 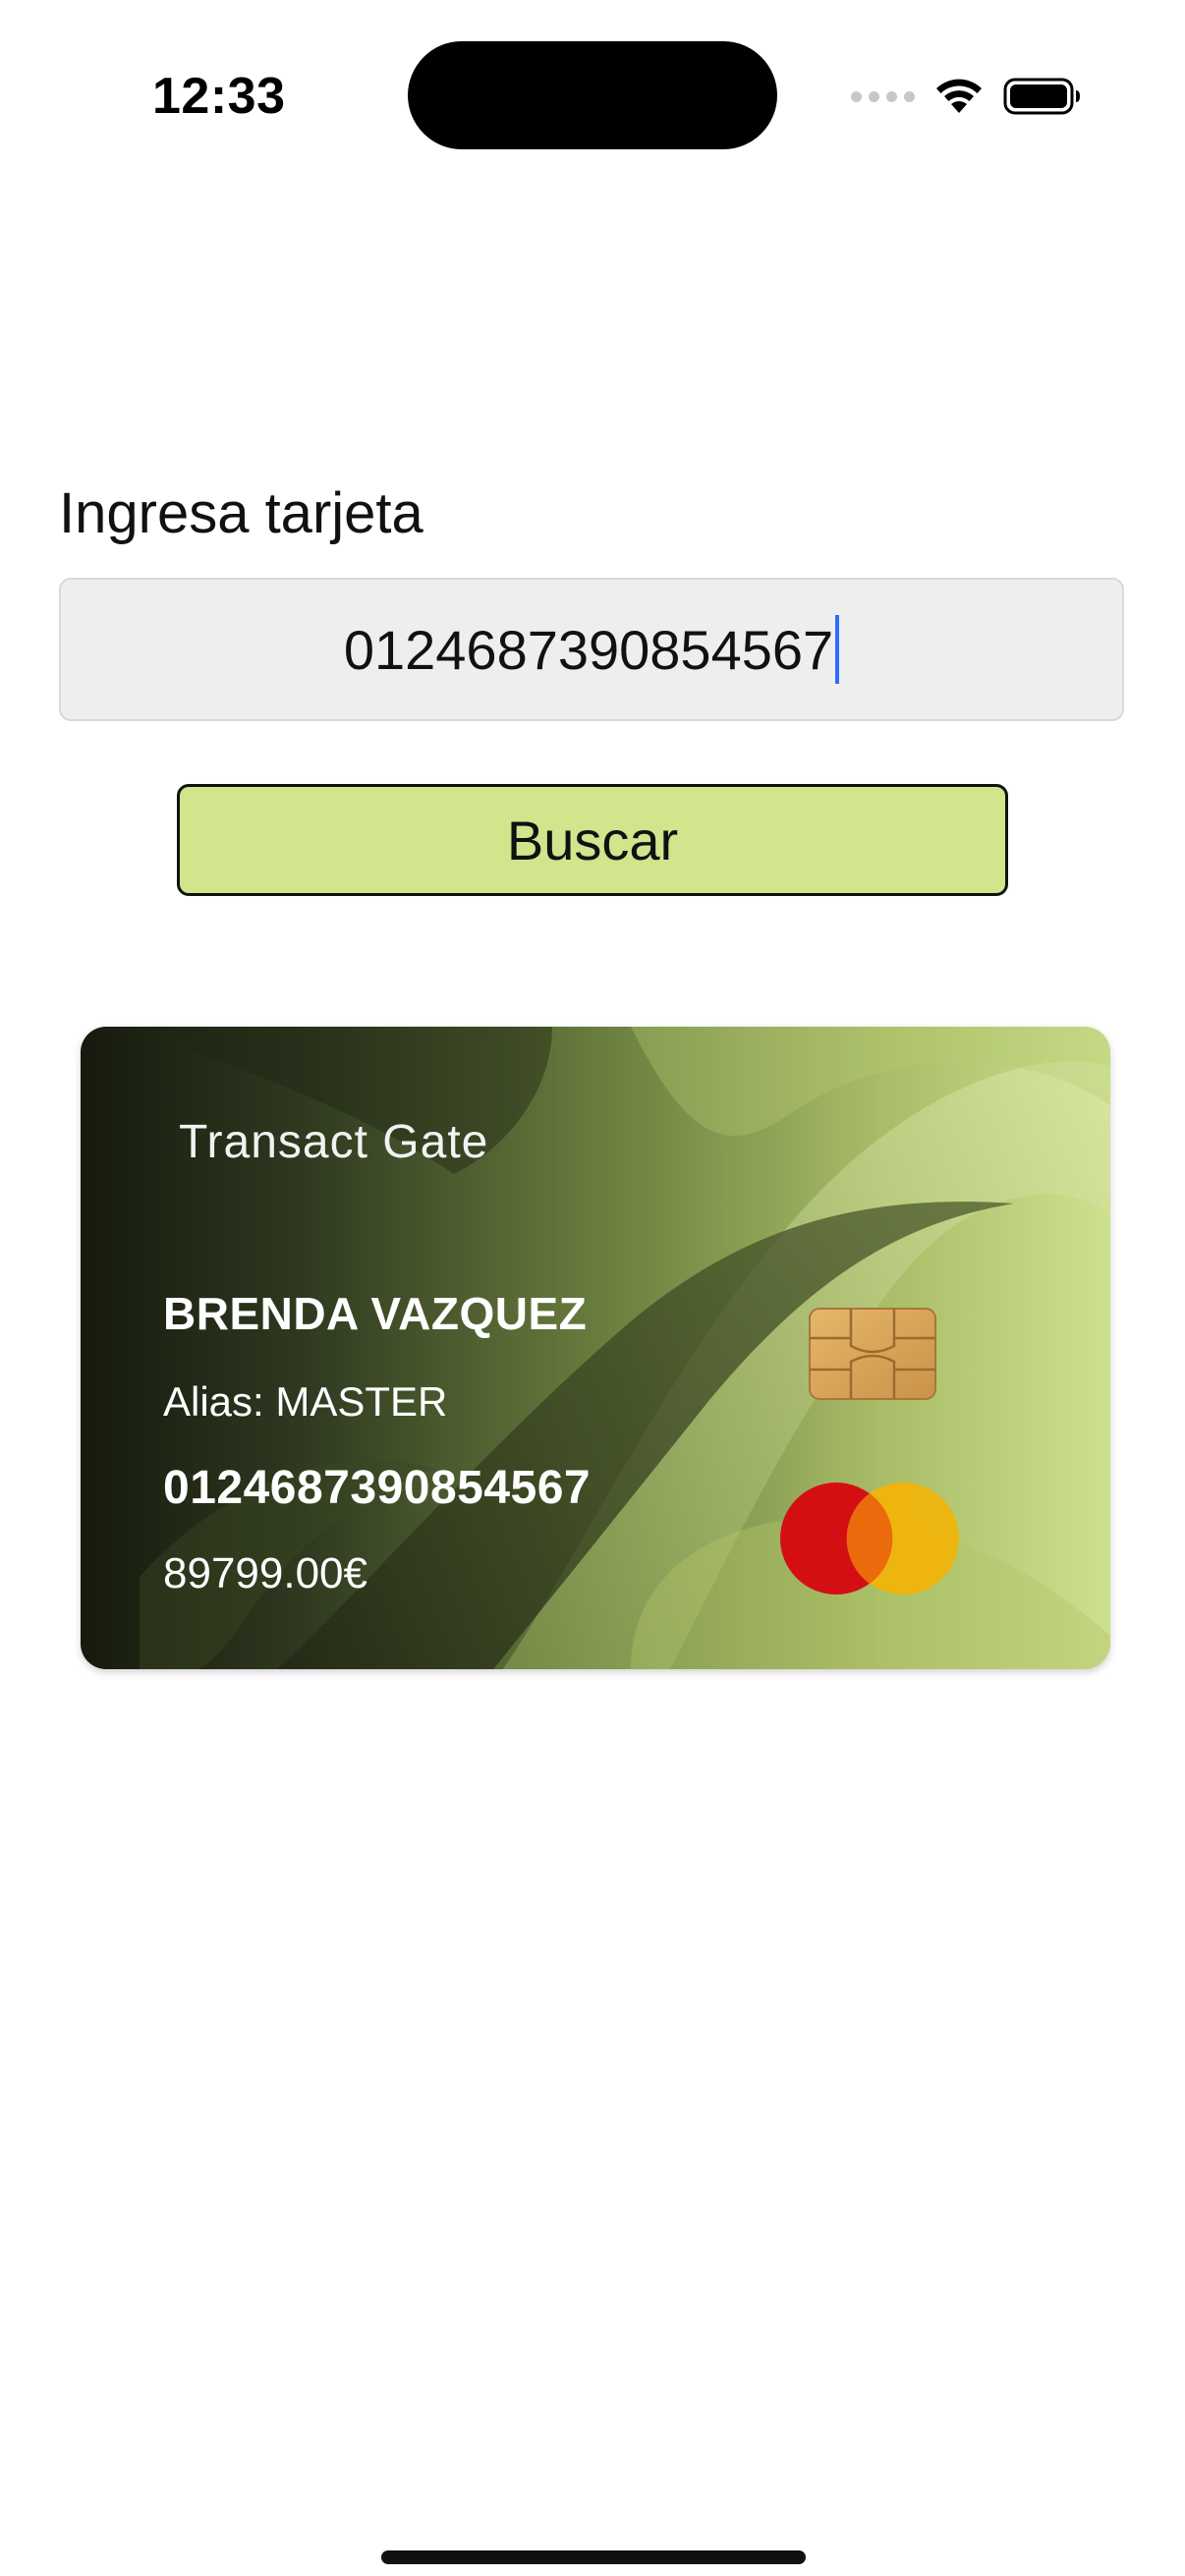 What do you see at coordinates (214, 1401) in the screenshot?
I see `alias-label: Alias:` at bounding box center [214, 1401].